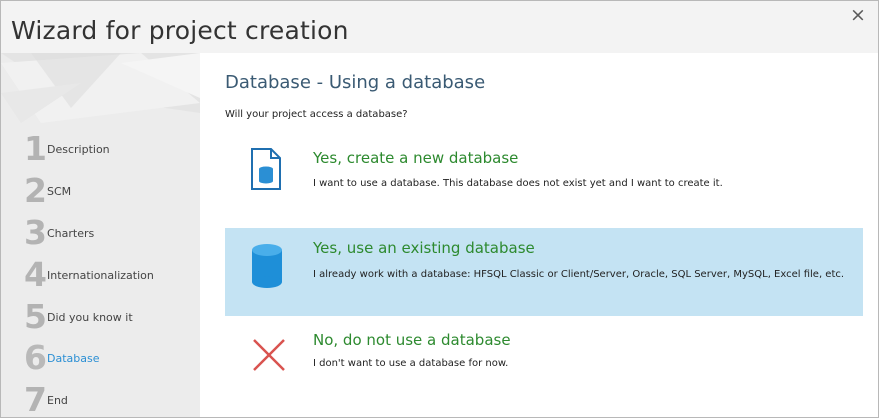  Describe the element at coordinates (35, 148) in the screenshot. I see `step-number: 1` at that location.